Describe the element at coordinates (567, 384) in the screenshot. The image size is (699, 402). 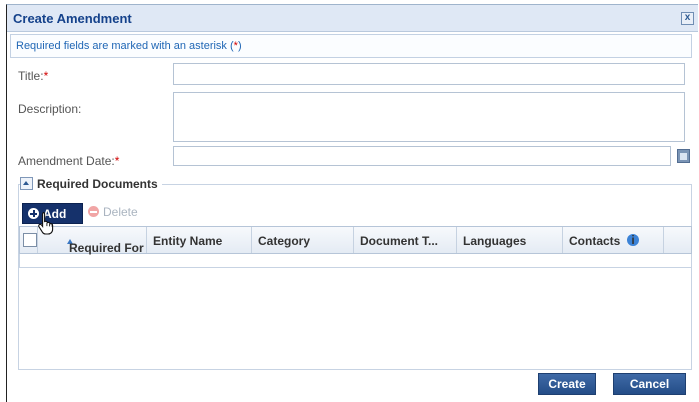
I see `create-button: Create` at that location.